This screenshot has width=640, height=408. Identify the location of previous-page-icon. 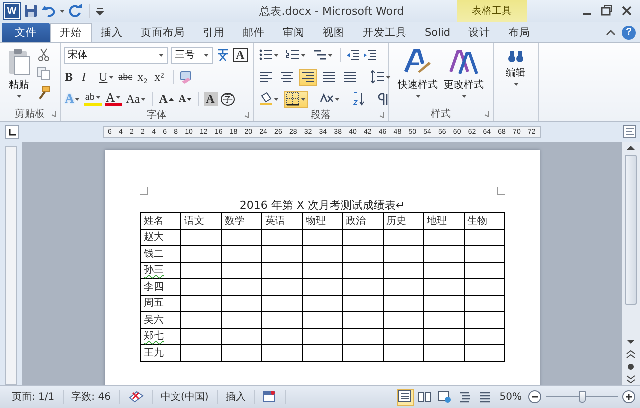
(631, 354).